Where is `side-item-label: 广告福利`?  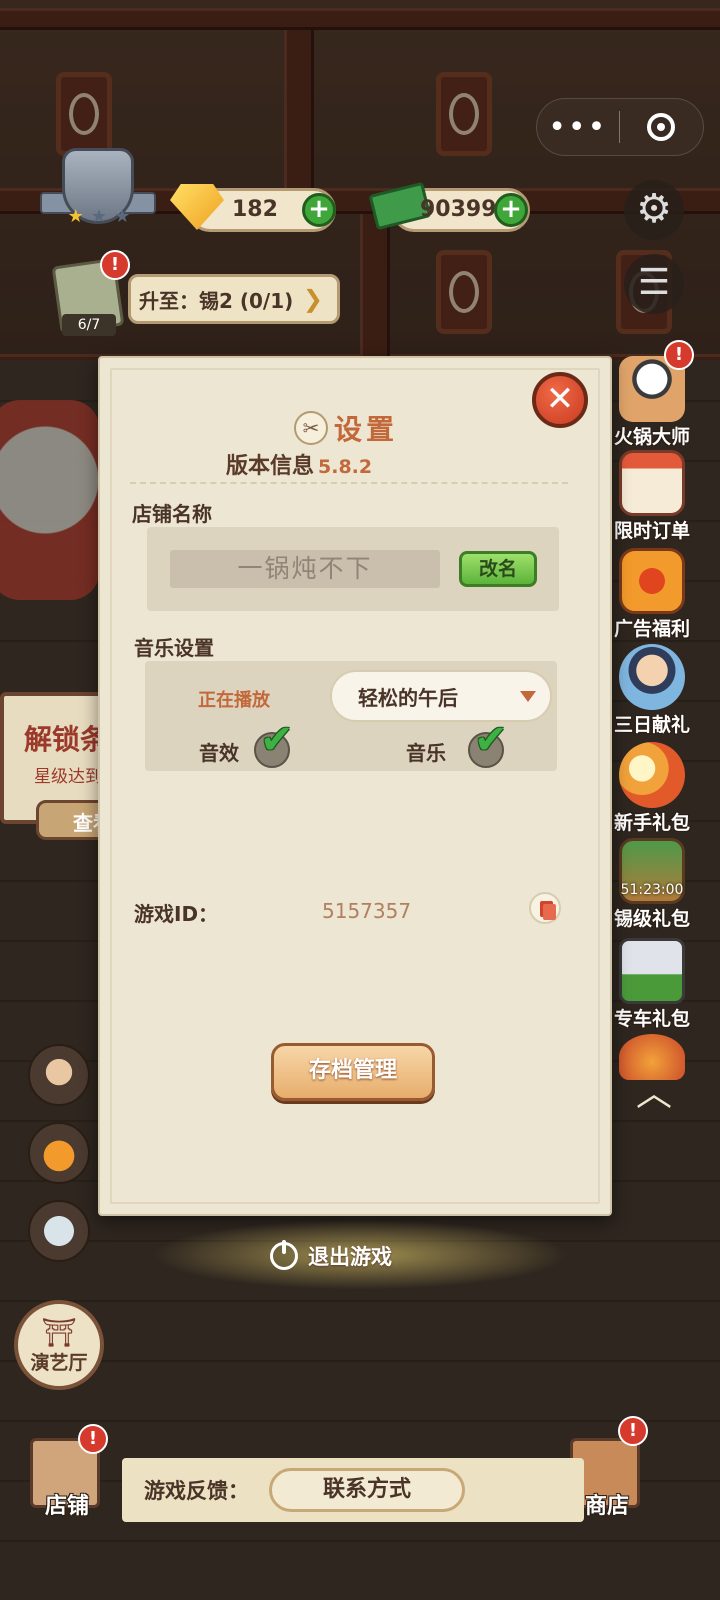
side-item-label: 广告福利 is located at coordinates (651, 629).